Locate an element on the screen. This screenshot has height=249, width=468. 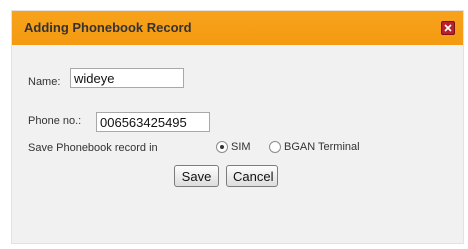
save-location-label: Save Phonebook record in is located at coordinates (93, 148).